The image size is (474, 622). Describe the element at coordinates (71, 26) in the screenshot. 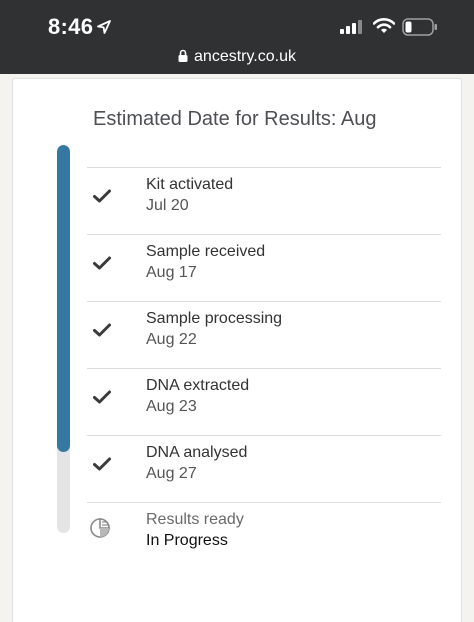

I see `status-time: 8:46` at that location.